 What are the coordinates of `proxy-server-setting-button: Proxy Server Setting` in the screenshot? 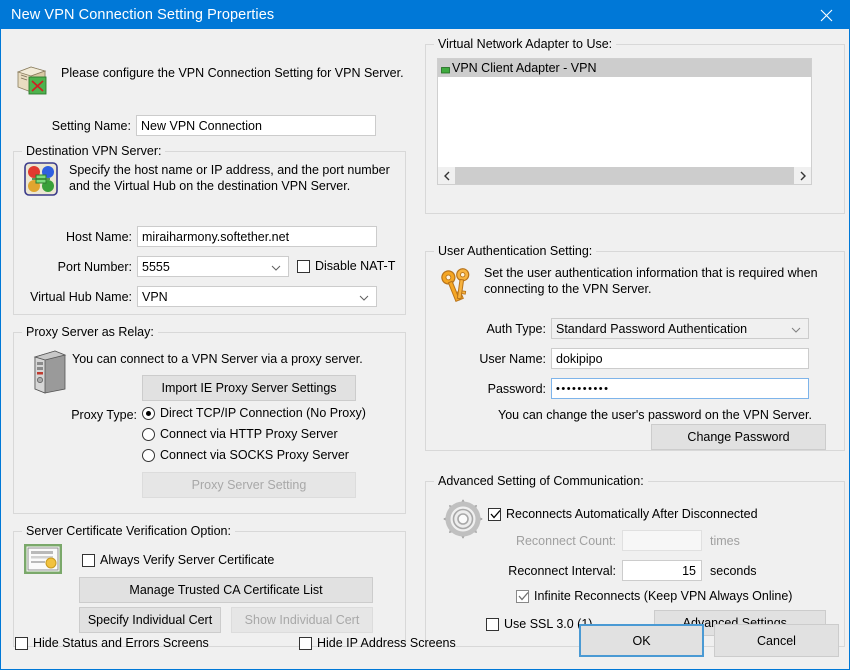 It's located at (249, 485).